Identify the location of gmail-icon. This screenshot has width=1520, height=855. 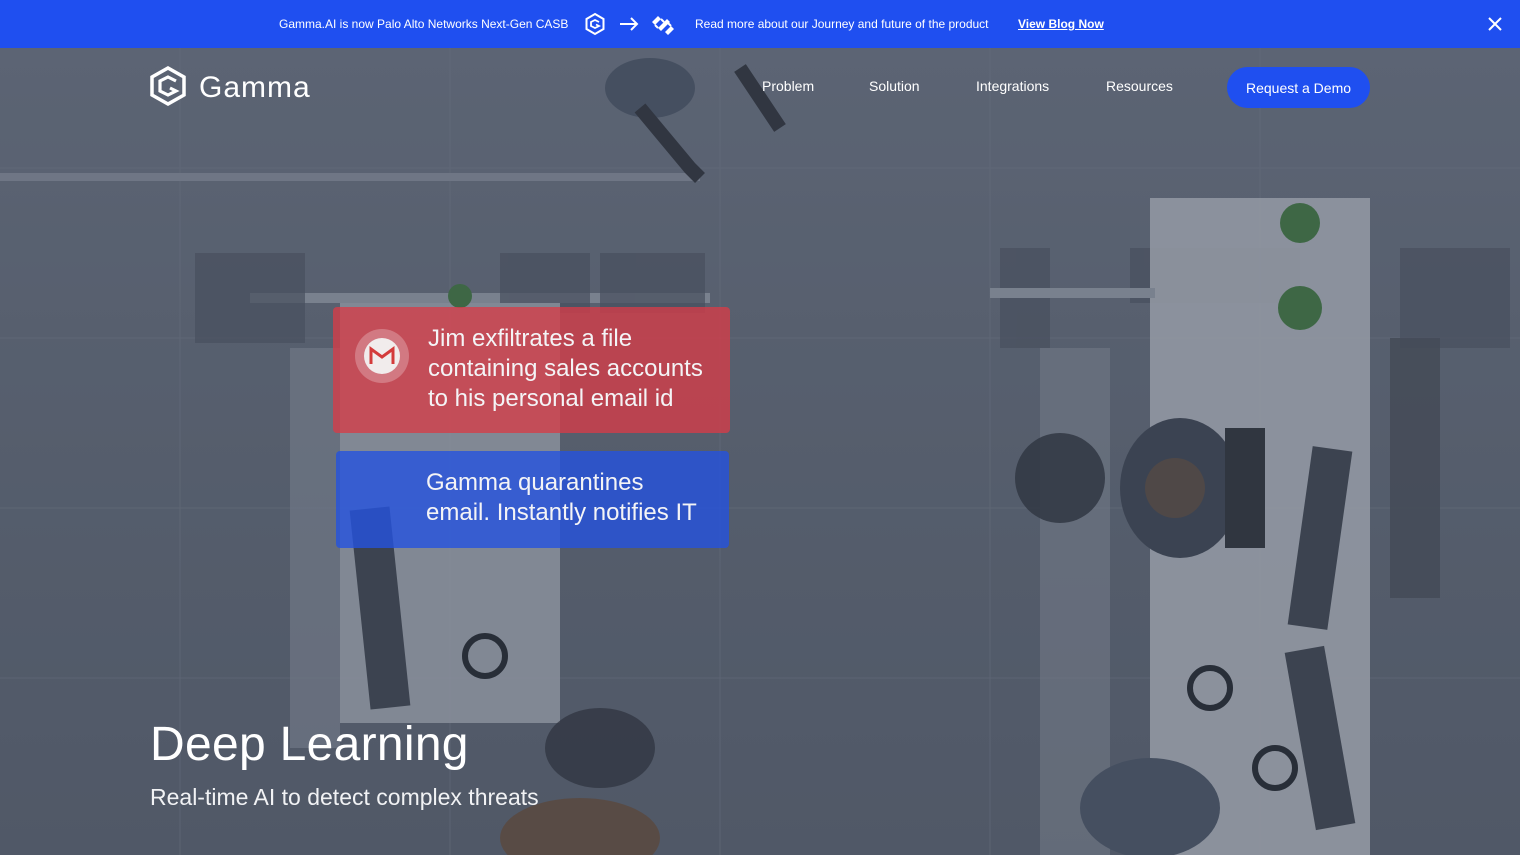
(382, 356).